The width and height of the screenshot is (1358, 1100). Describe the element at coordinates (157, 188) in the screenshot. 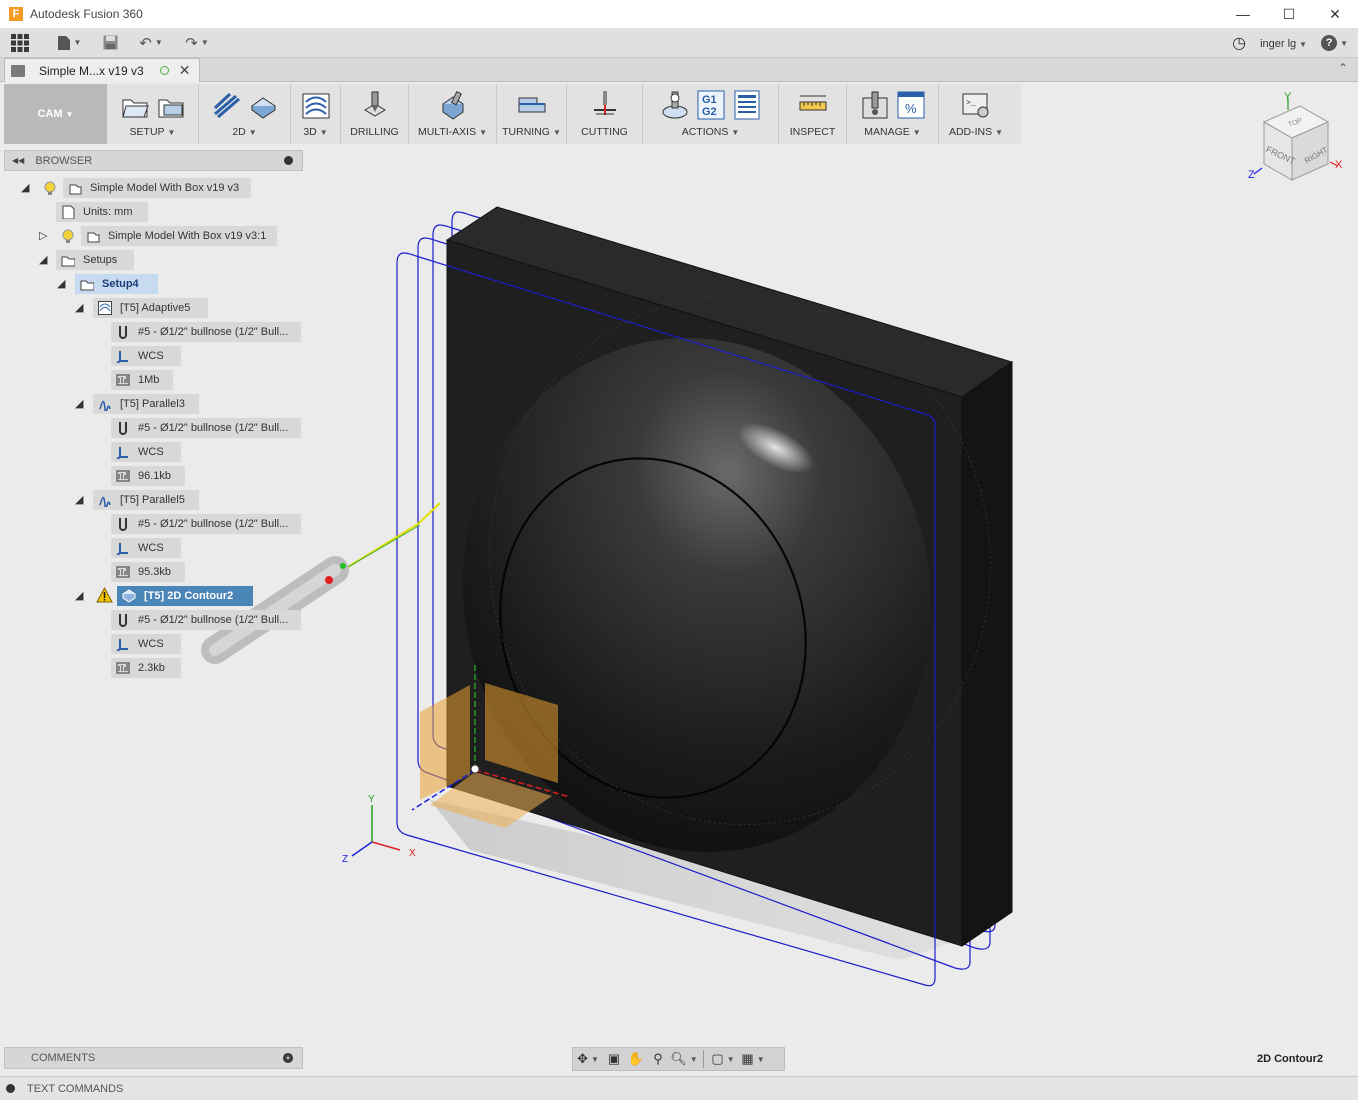

I see `tree-node-document: Simple Model With Box v19 v3` at that location.